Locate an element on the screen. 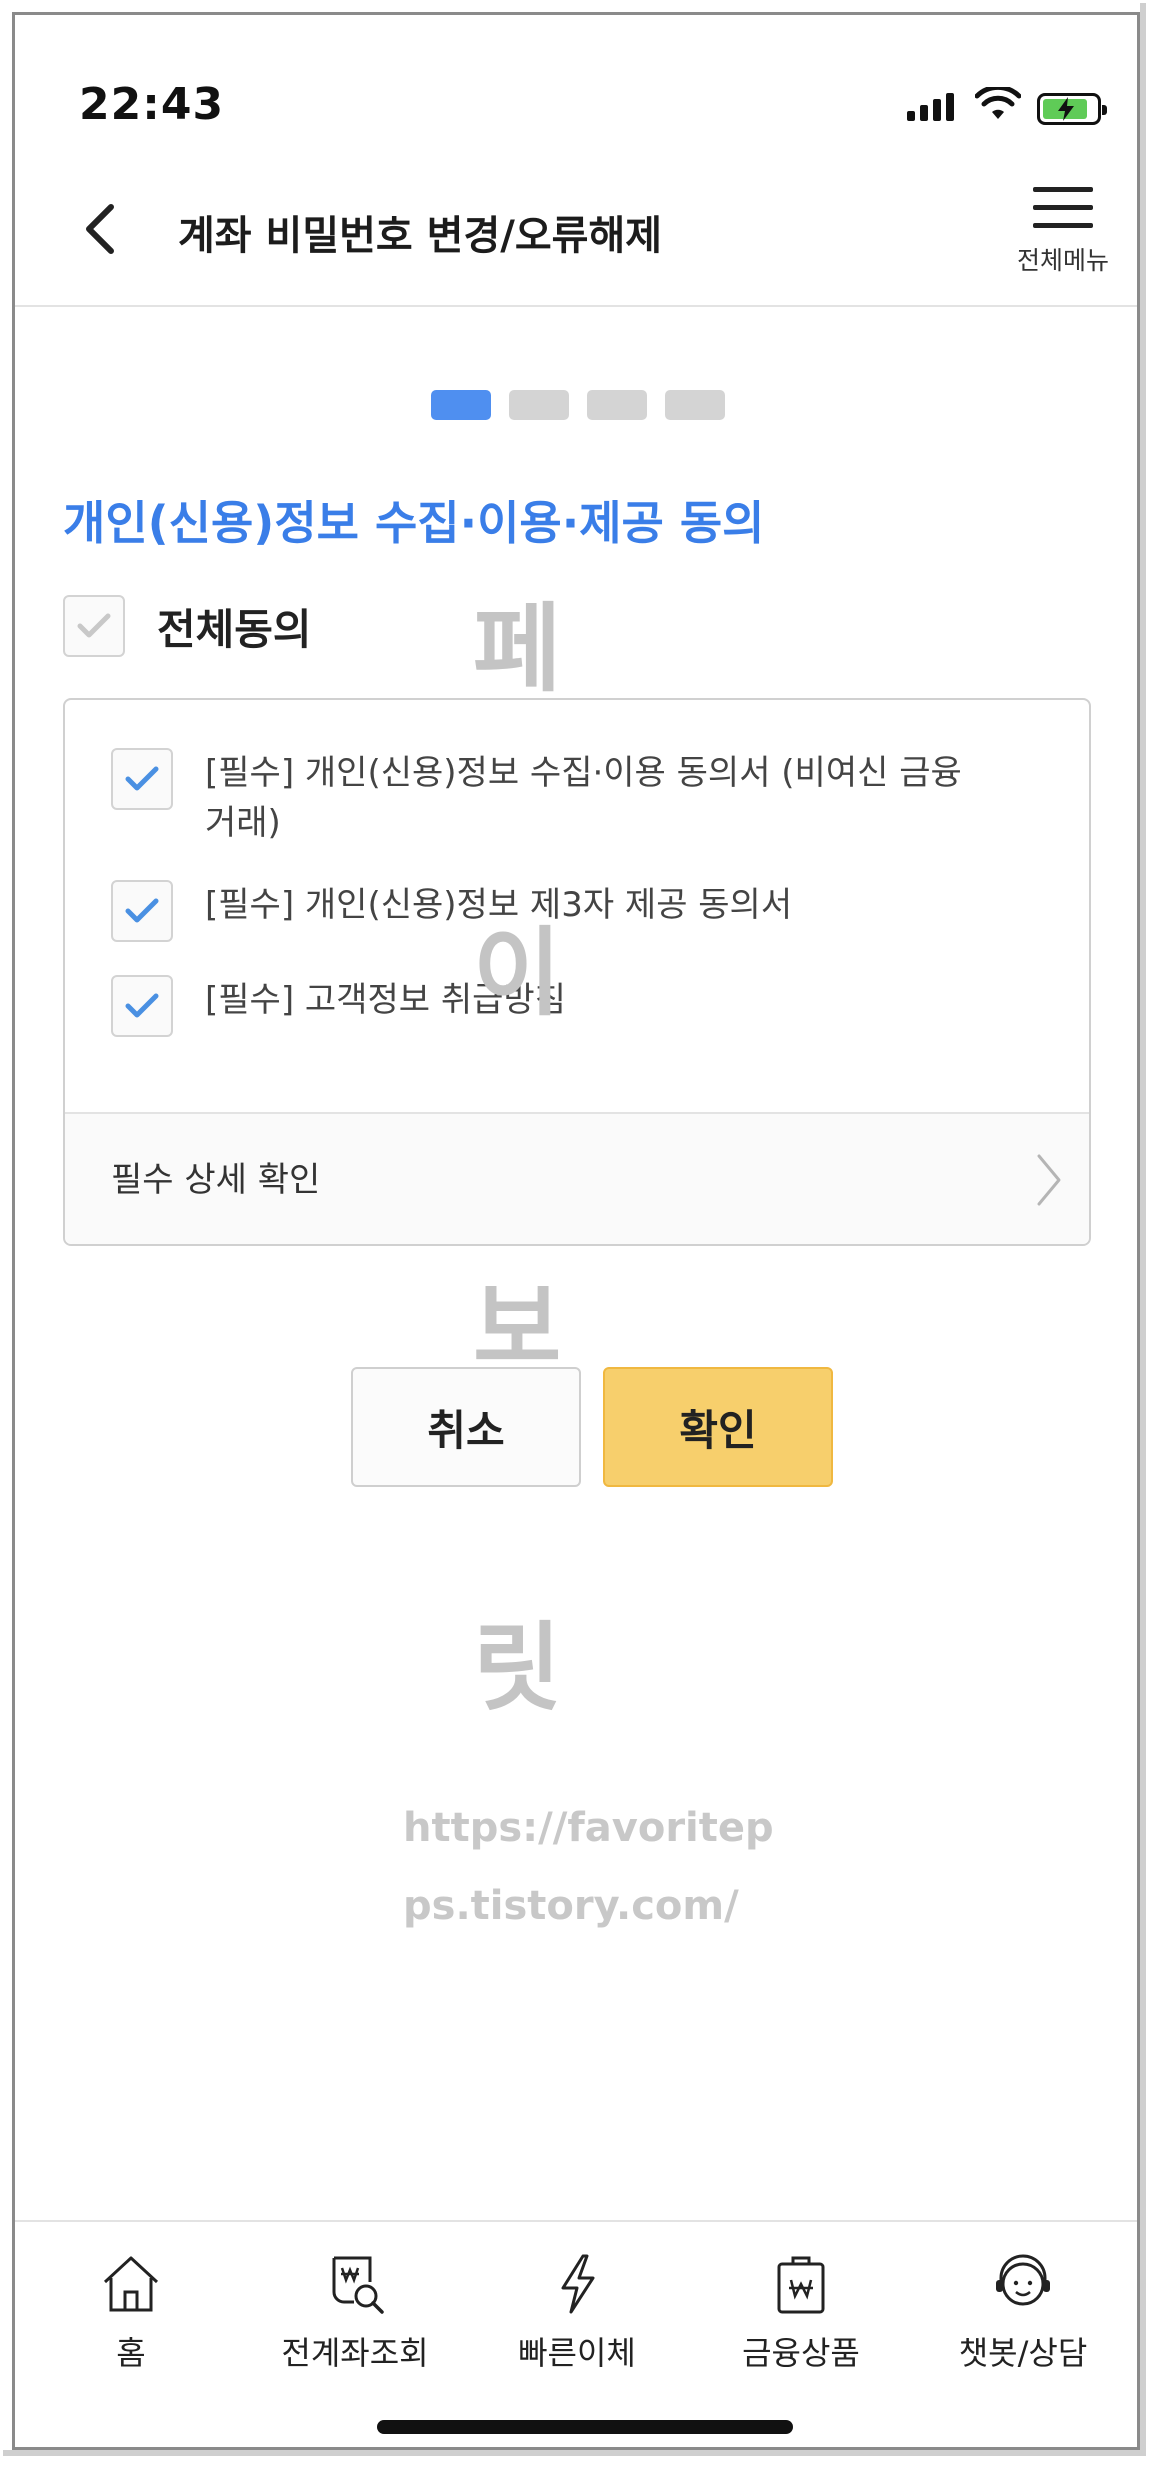  back-arrow-icon is located at coordinates (100, 229).